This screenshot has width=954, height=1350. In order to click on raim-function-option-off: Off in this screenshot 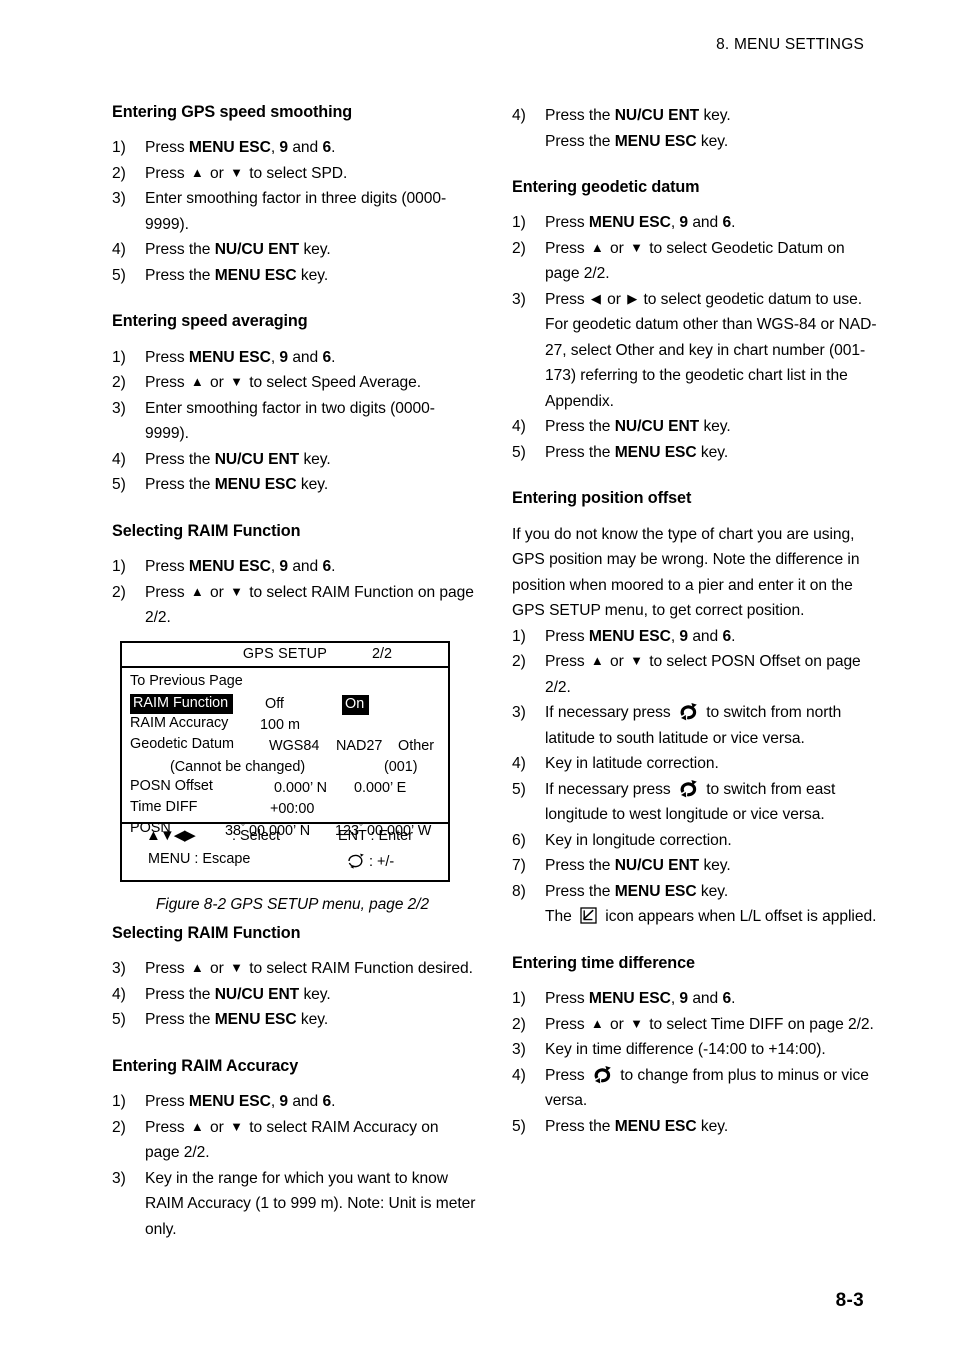, I will do `click(274, 704)`.